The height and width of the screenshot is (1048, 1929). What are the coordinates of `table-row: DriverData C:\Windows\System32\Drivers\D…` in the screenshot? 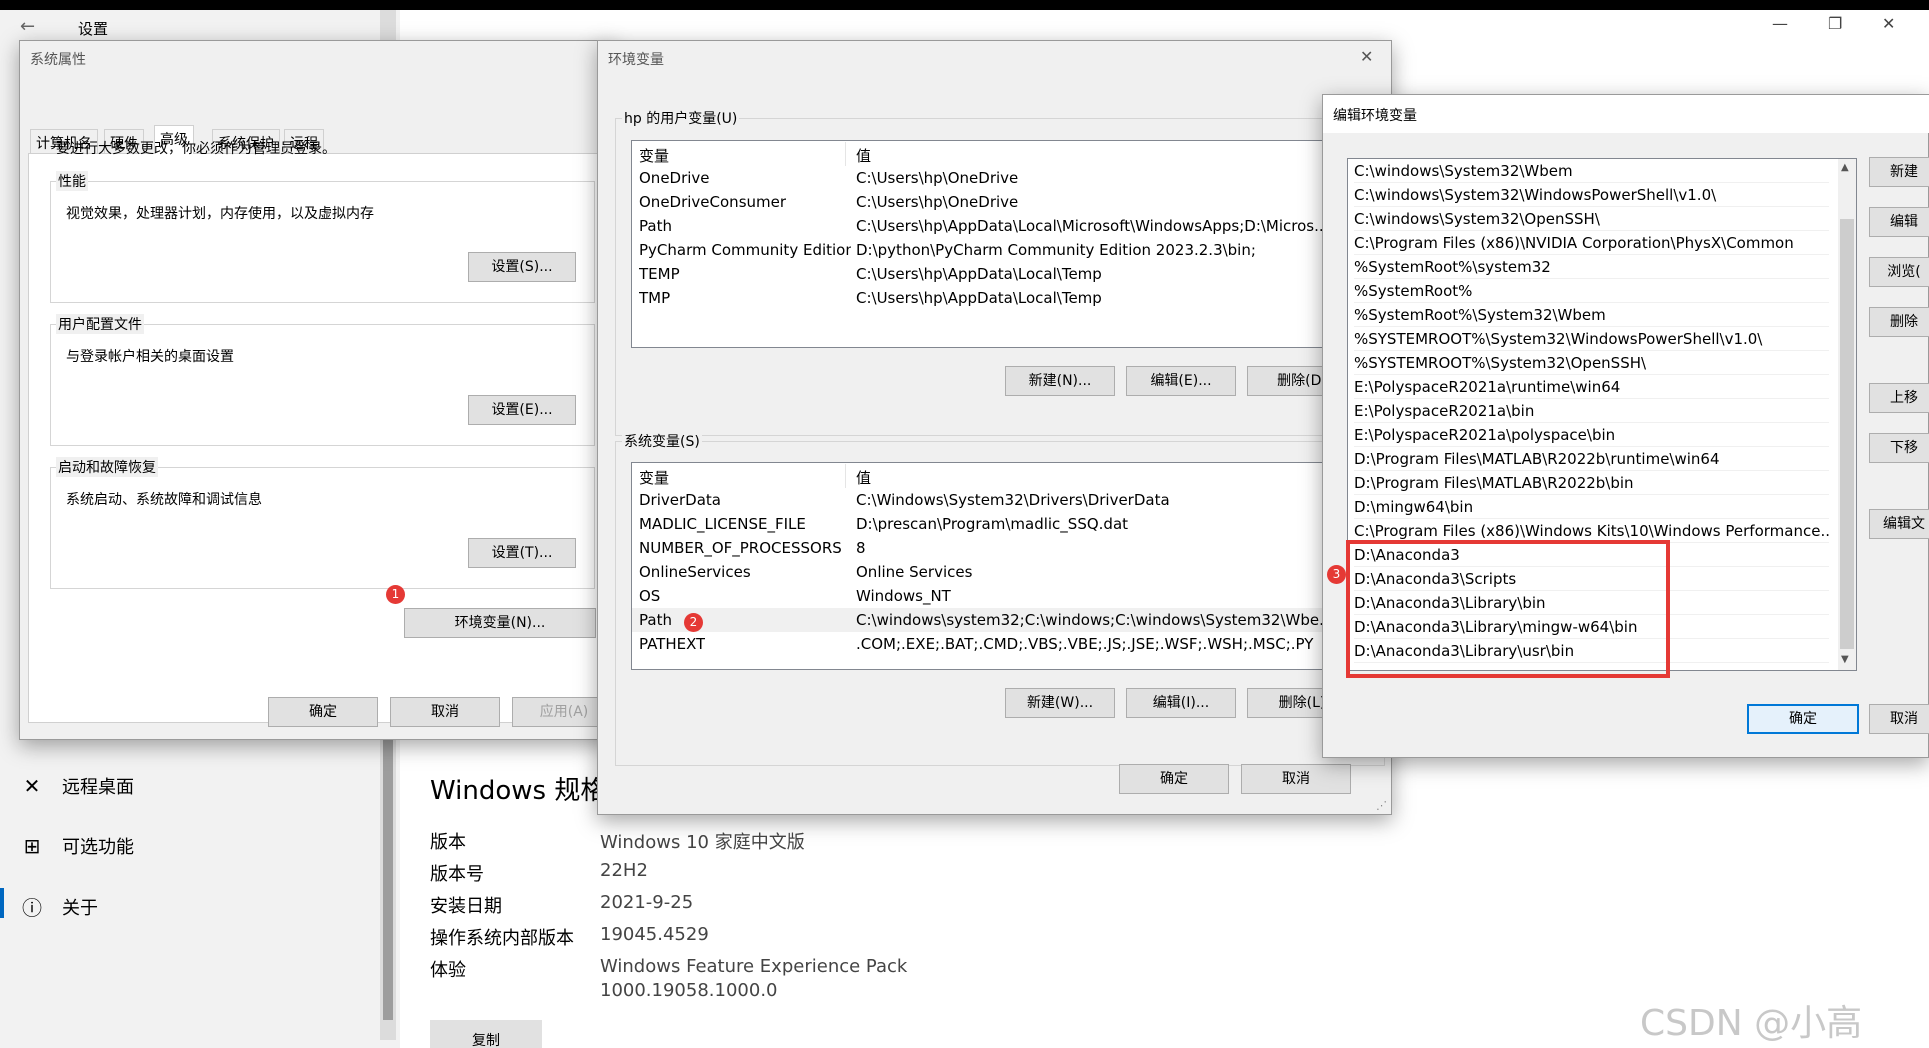 It's located at (1008, 500).